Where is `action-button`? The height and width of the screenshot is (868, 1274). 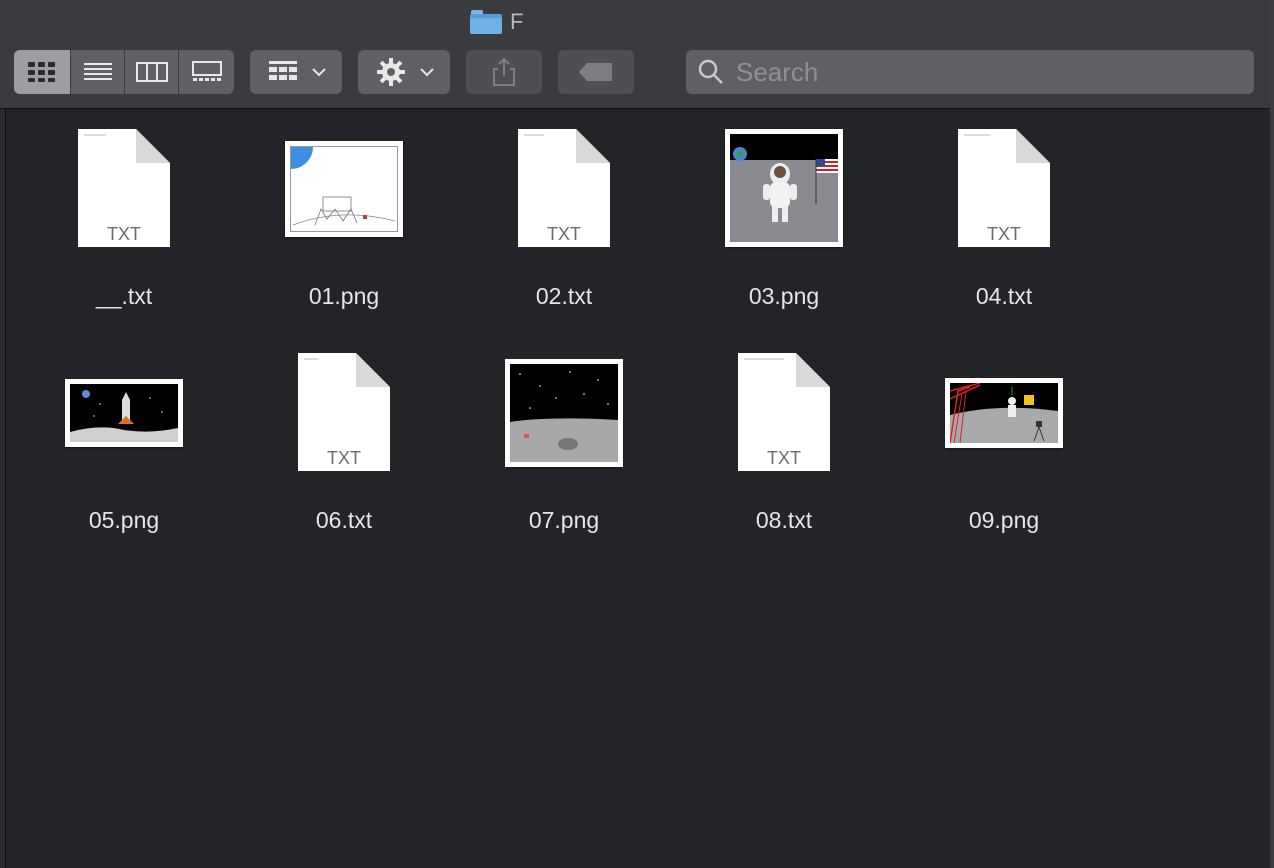 action-button is located at coordinates (404, 72).